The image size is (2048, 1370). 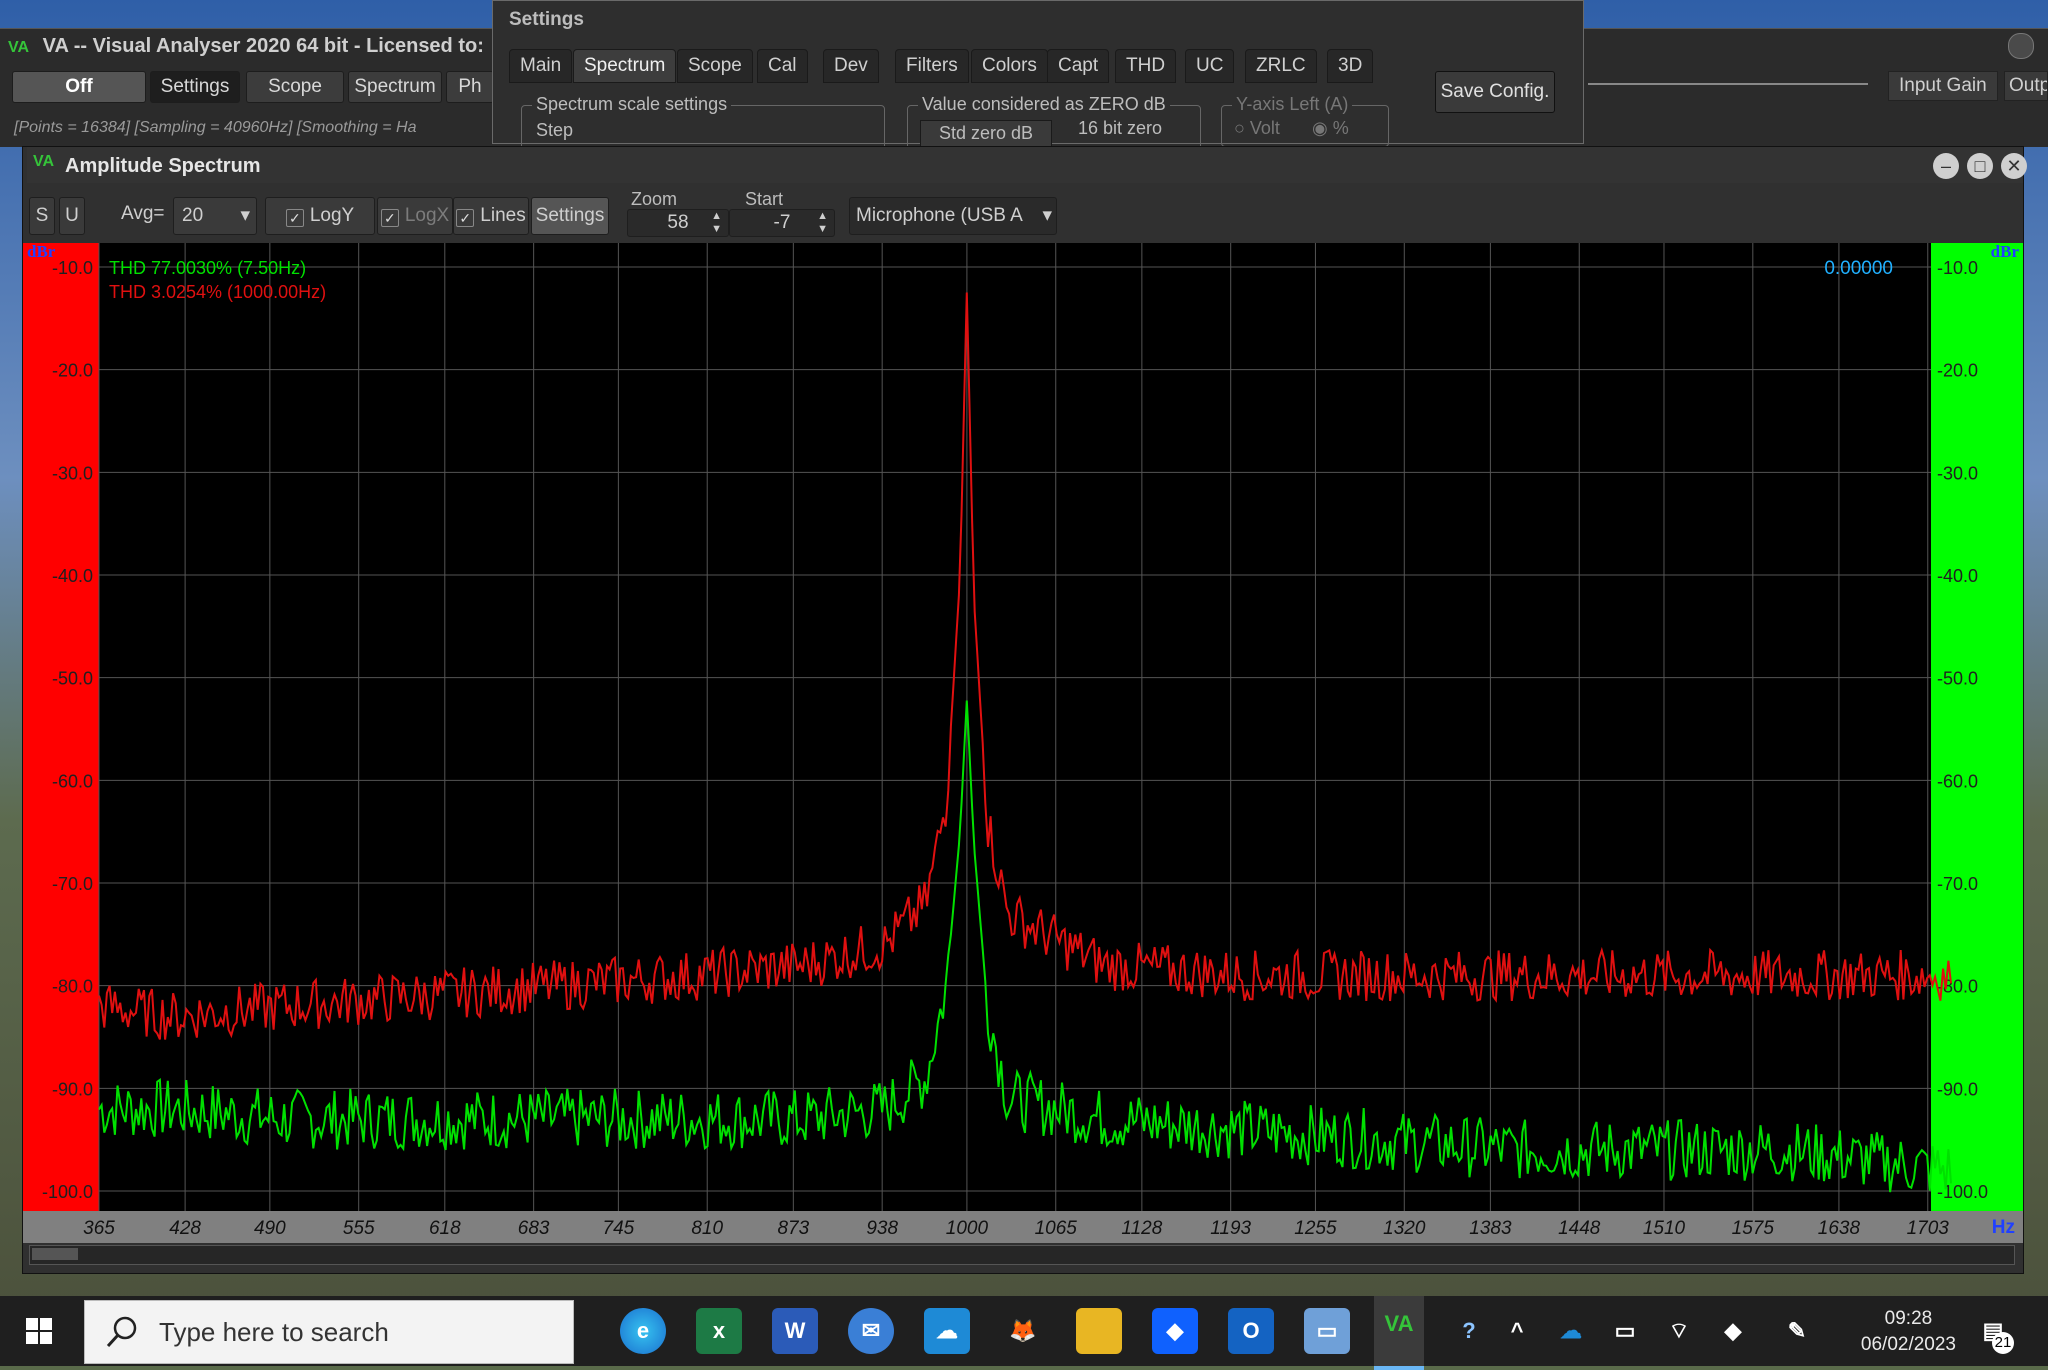 I want to click on percent-radio: ◉ %, so click(x=1330, y=128).